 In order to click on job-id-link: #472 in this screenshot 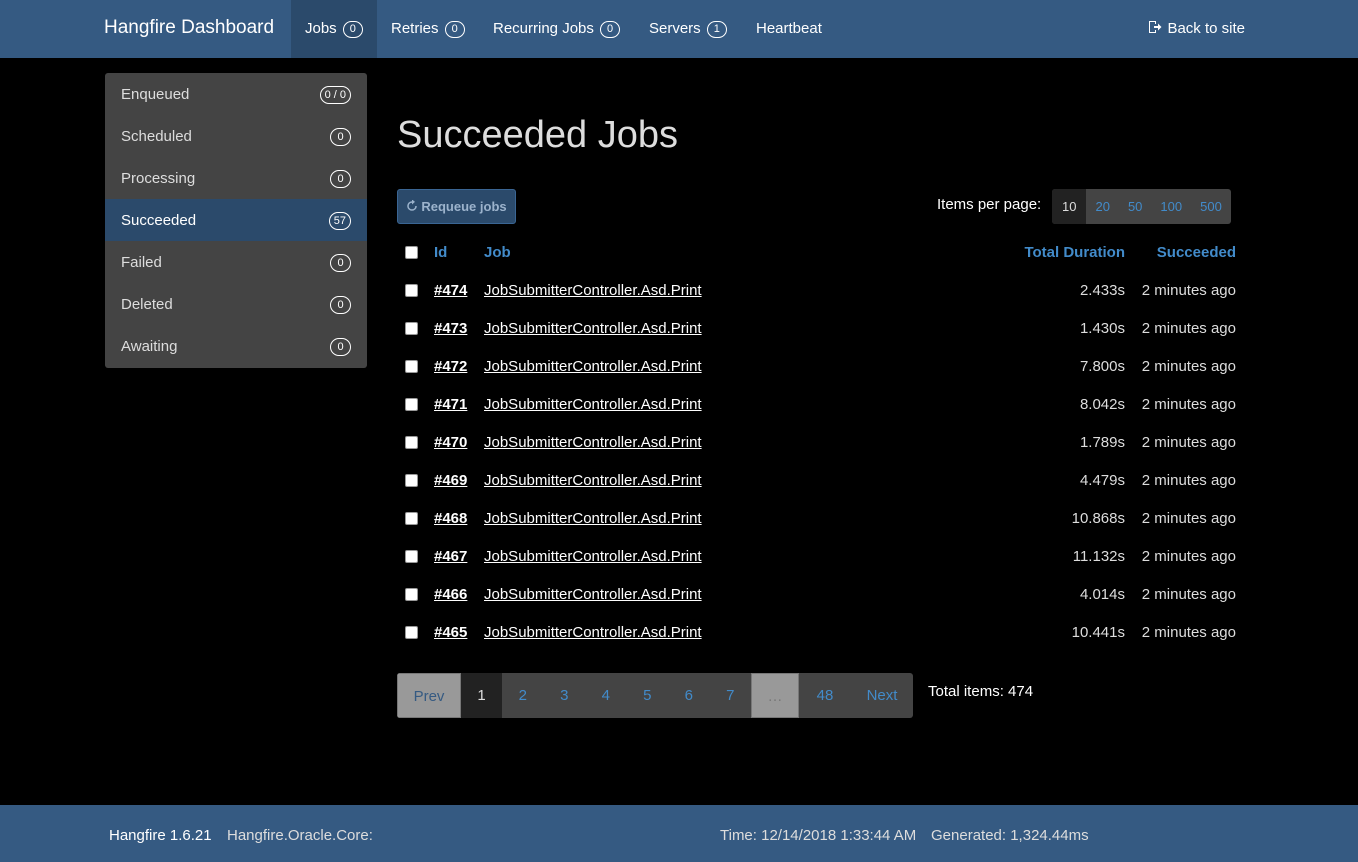, I will do `click(450, 366)`.